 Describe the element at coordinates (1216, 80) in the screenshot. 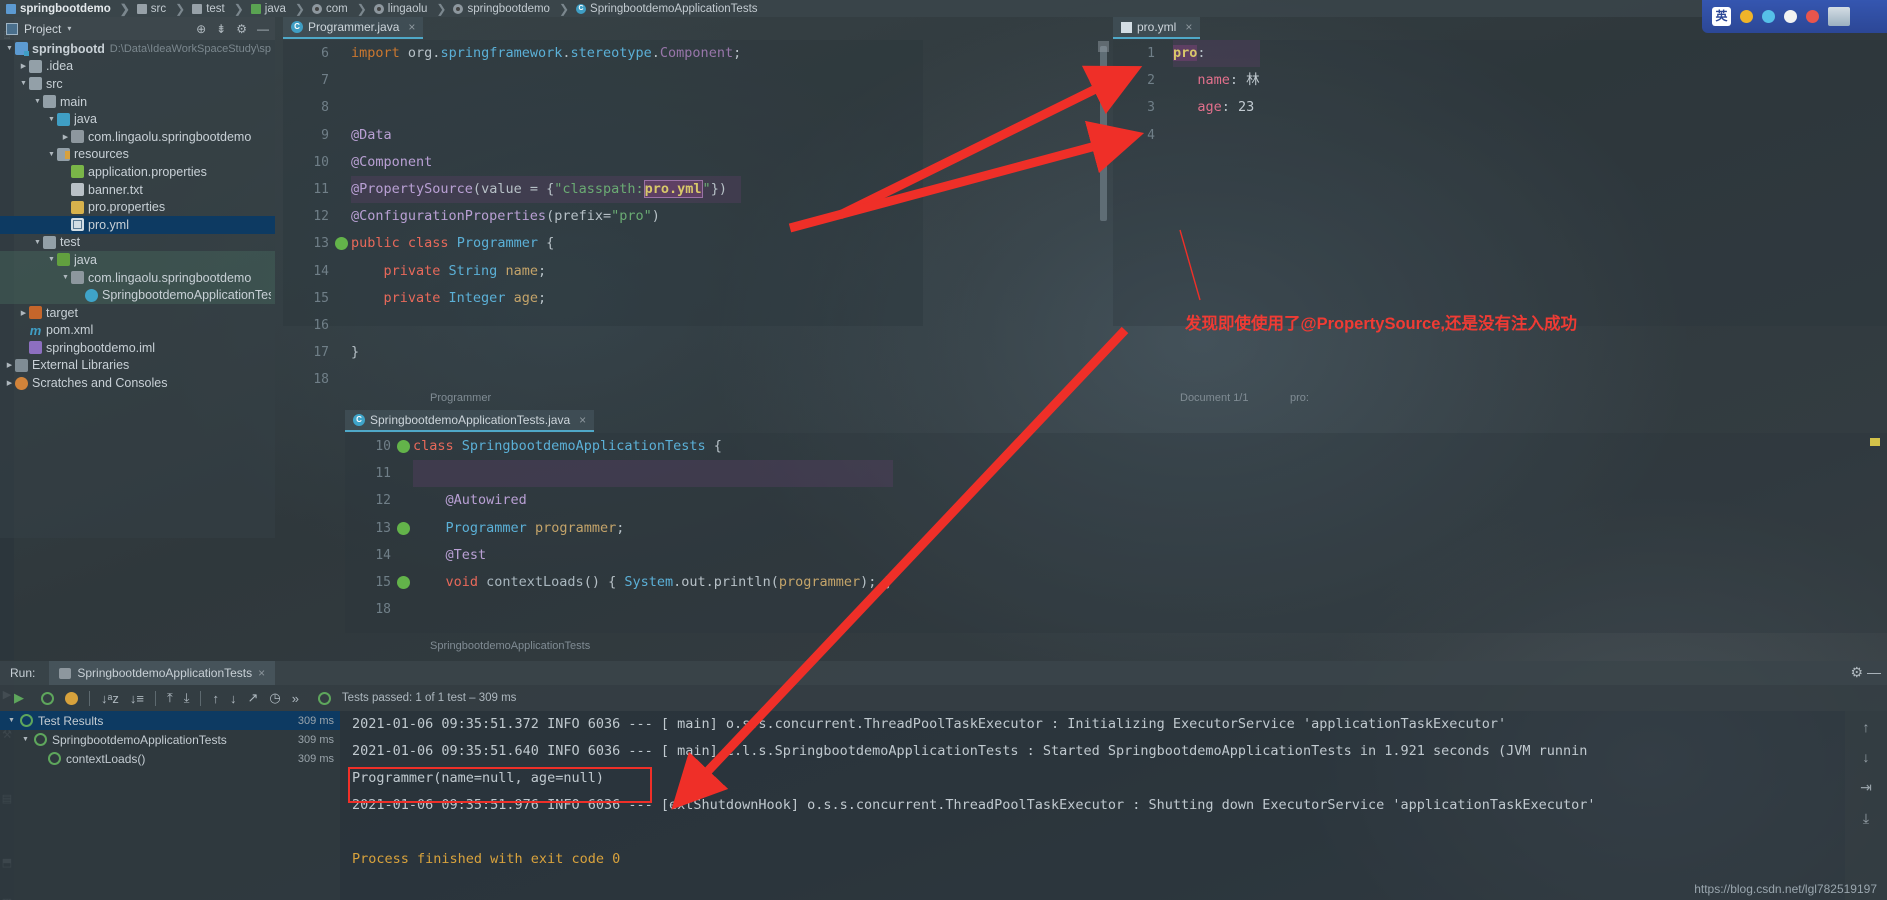

I see `yaml-line: name: 林` at that location.